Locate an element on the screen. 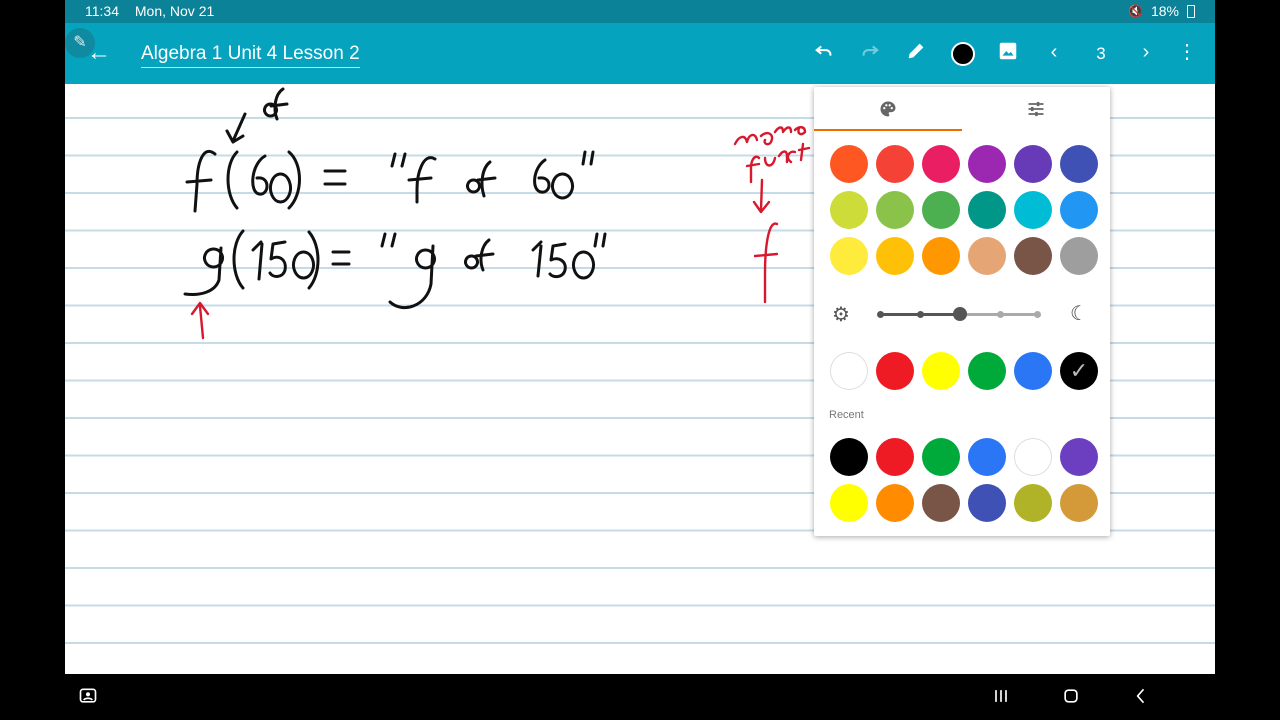 Image resolution: width=1280 pixels, height=720 pixels. battery-percent: 18% is located at coordinates (1164, 11).